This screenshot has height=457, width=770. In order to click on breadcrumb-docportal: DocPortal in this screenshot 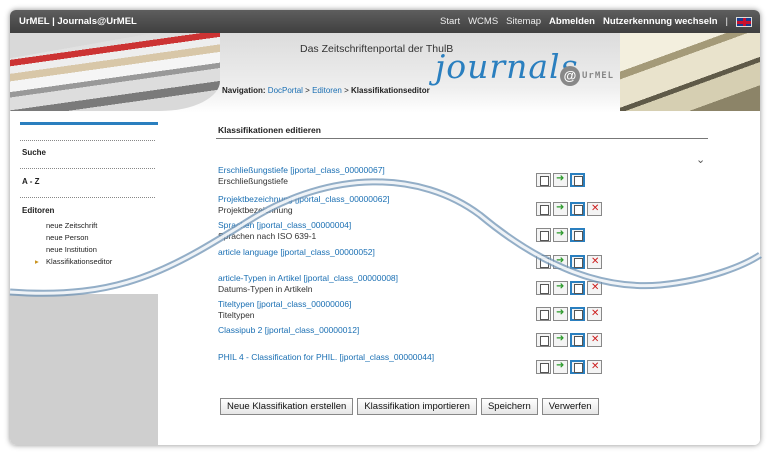, I will do `click(285, 90)`.